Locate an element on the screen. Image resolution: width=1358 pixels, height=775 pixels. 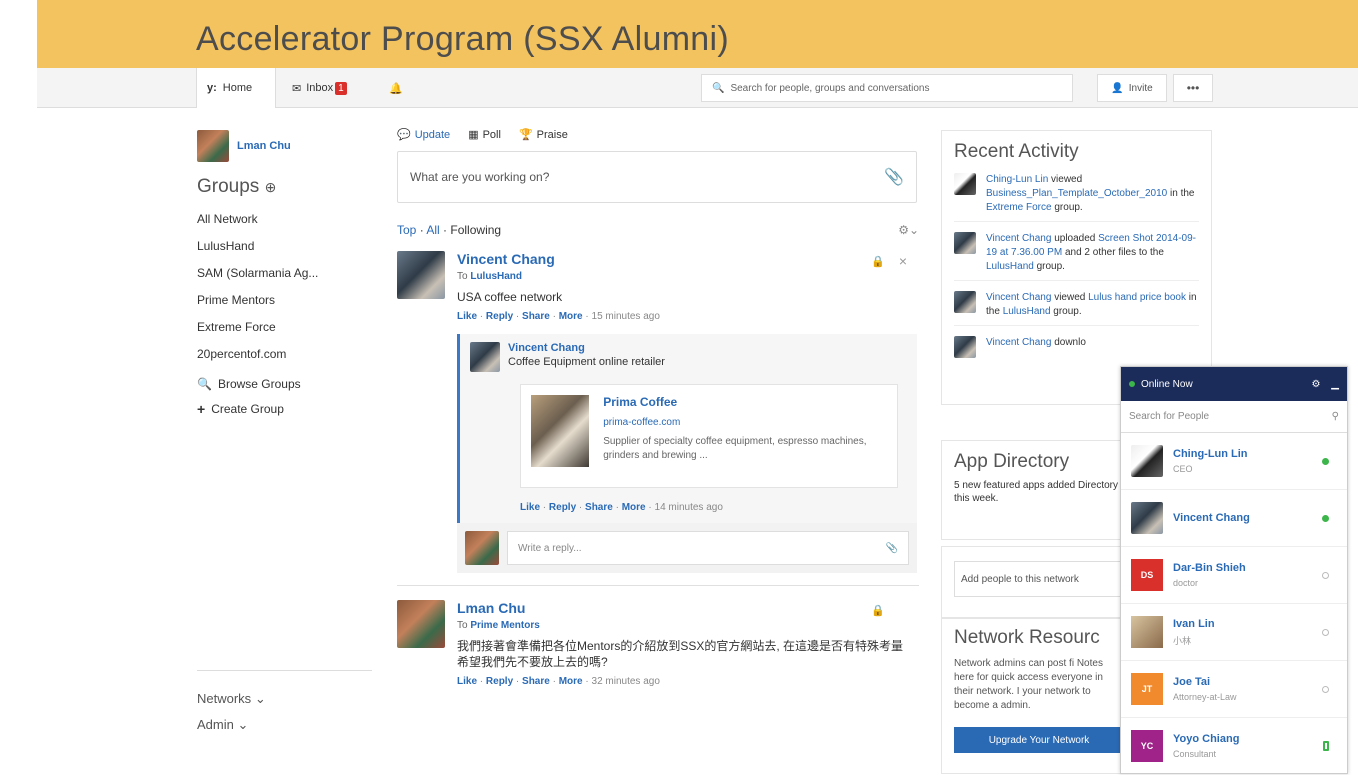
online-now-header: Online Now ⚙ ▁ is located at coordinates (1234, 384).